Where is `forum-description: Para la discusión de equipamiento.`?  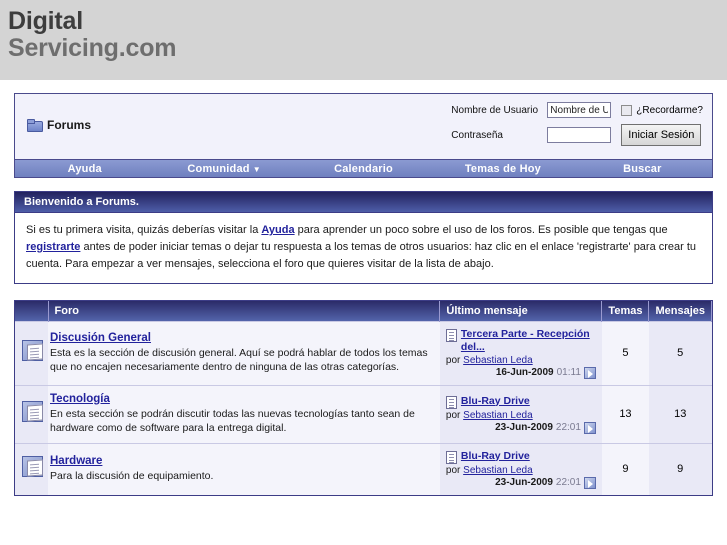
forum-description: Para la discusión de equipamiento. is located at coordinates (132, 475).